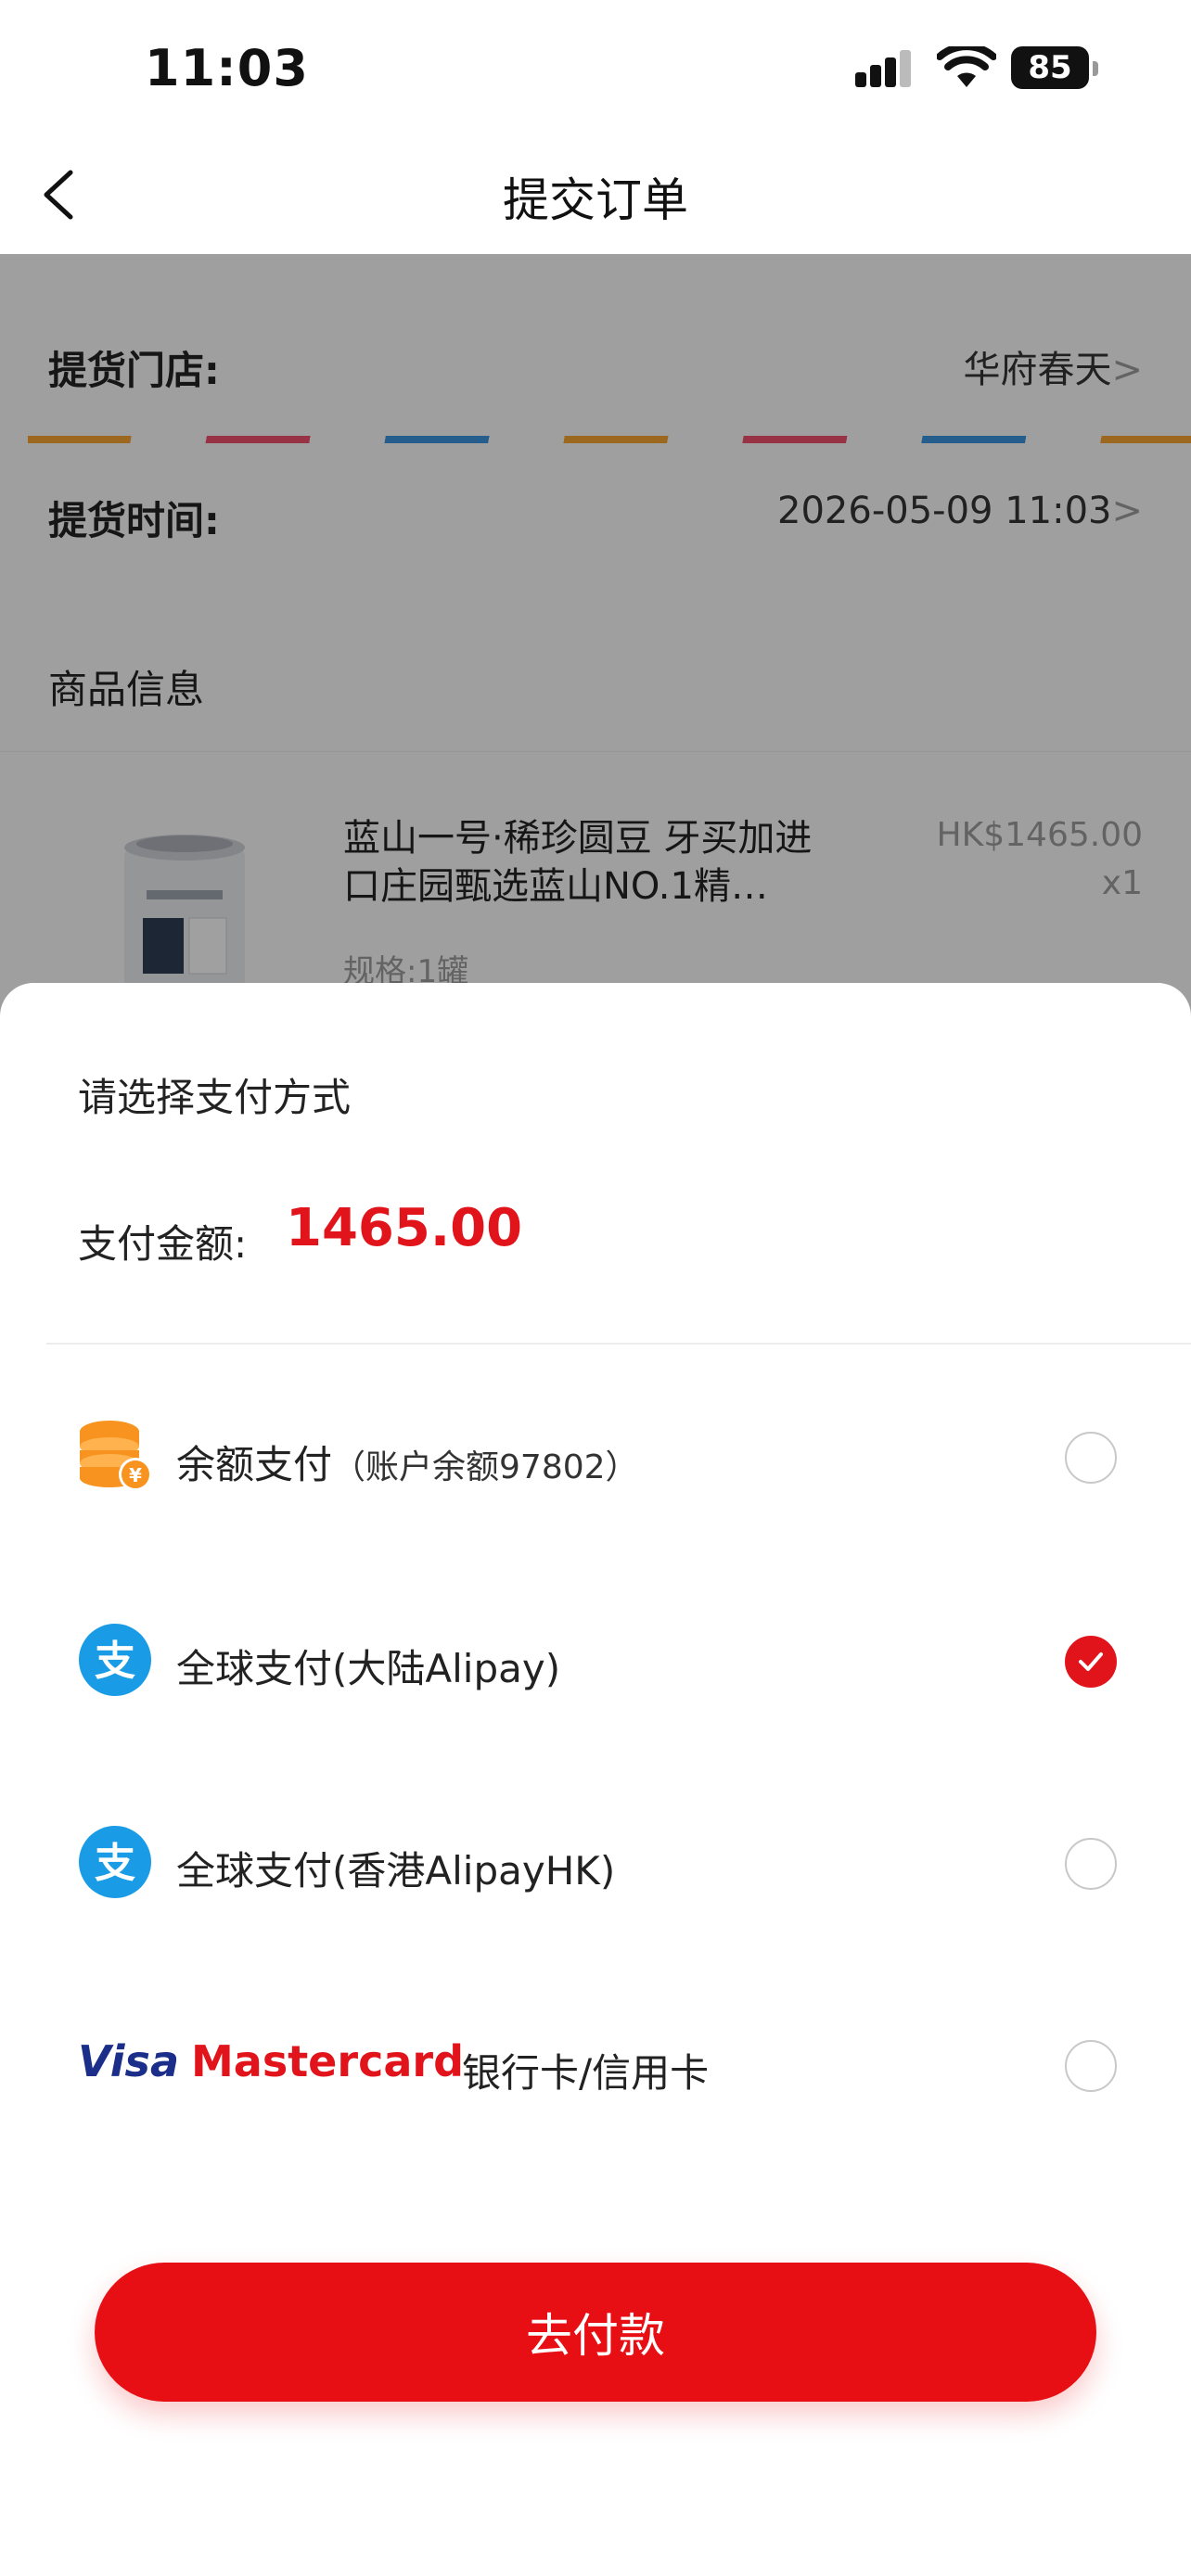  I want to click on pay-option-balance: ¥ 余额支付（账户余额97802）, so click(595, 1458).